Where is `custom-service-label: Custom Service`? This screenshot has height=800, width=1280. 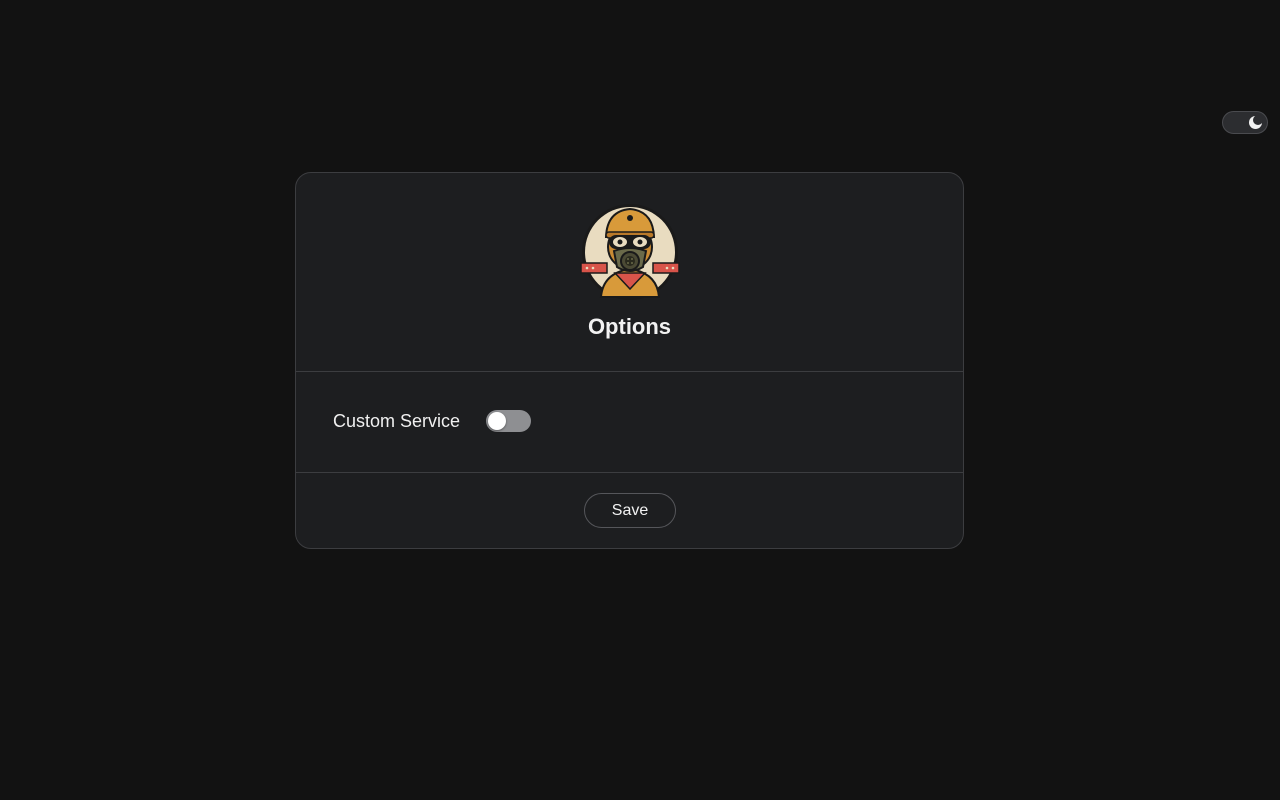 custom-service-label: Custom Service is located at coordinates (397, 421).